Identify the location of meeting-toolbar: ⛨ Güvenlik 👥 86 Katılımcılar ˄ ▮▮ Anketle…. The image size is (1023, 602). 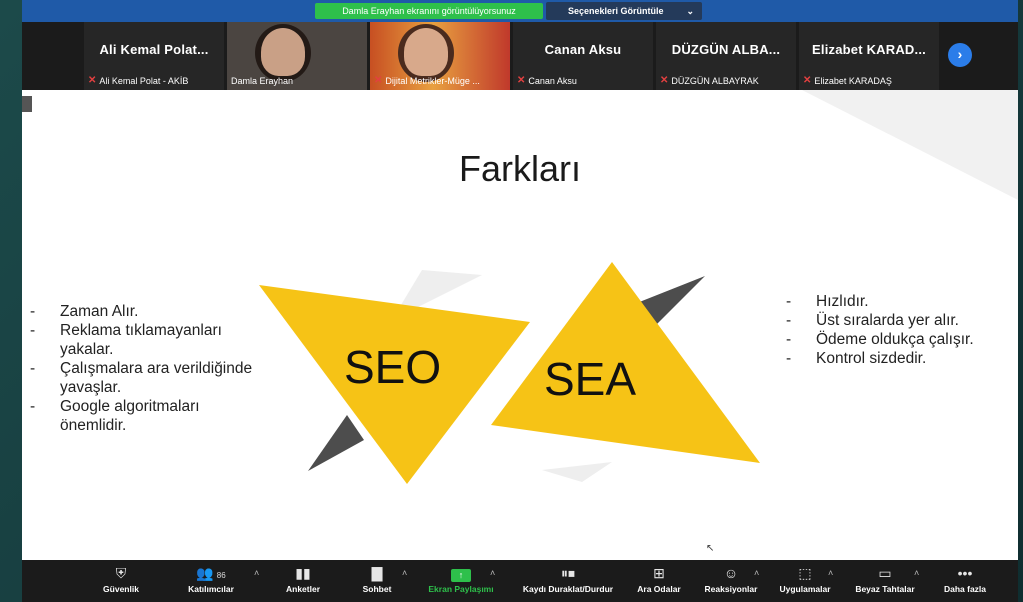
(520, 581).